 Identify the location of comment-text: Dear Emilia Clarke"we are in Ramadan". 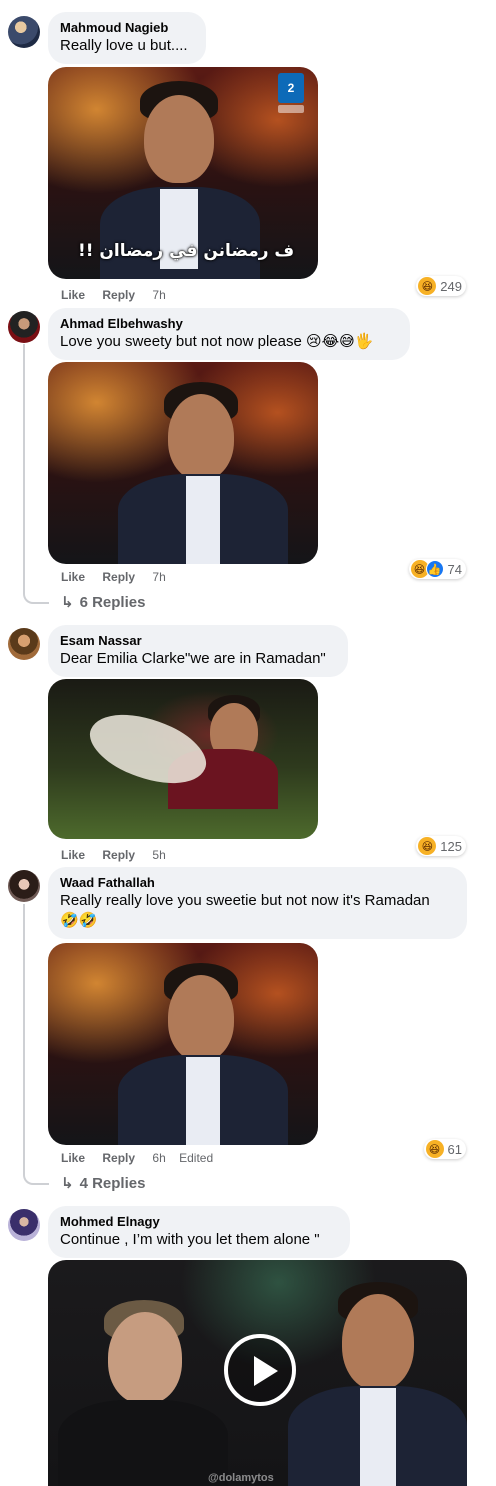
(193, 658).